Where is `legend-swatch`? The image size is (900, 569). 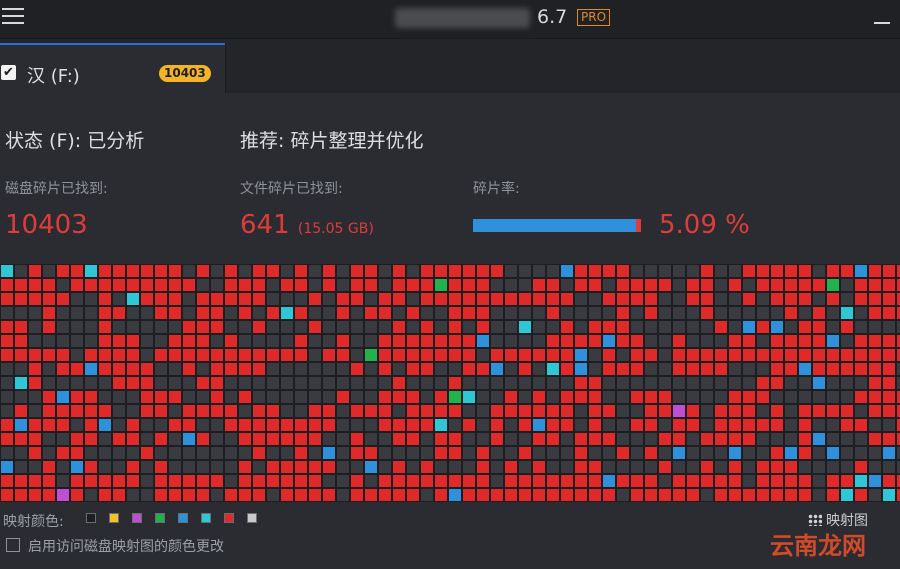 legend-swatch is located at coordinates (229, 518).